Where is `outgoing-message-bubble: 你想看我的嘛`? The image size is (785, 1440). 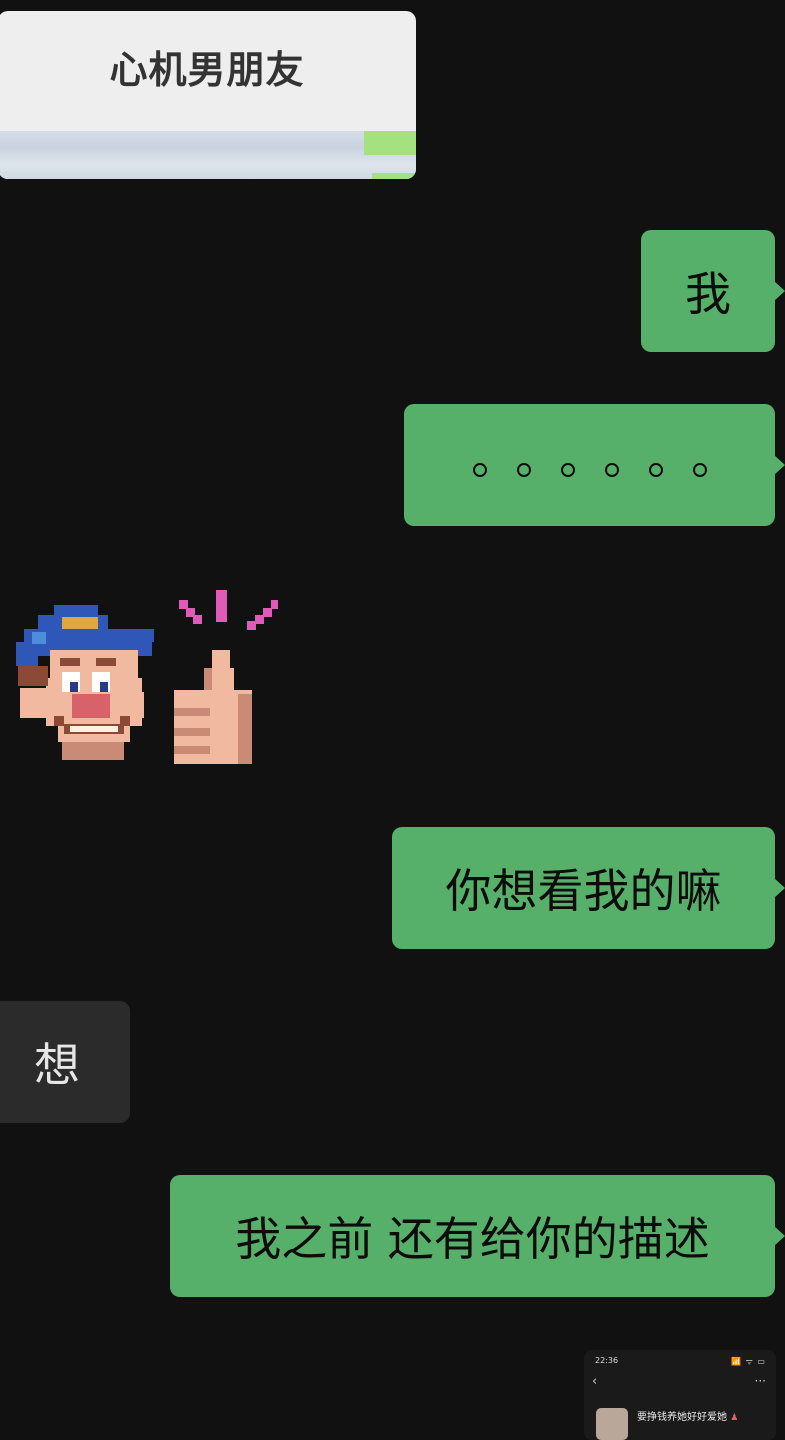
outgoing-message-bubble: 你想看我的嘛 is located at coordinates (588, 888).